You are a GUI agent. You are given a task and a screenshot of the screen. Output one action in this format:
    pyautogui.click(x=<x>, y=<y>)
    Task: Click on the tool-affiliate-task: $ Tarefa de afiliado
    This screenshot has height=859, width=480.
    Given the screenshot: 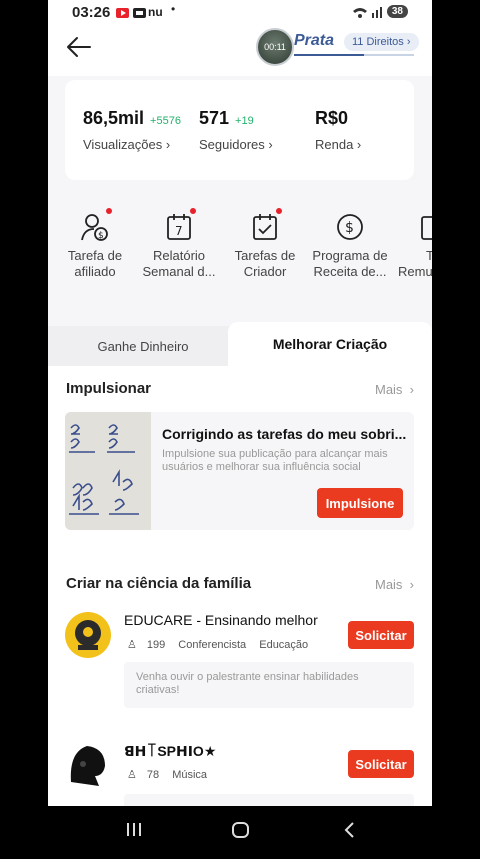 What is the action you would take?
    pyautogui.click(x=95, y=244)
    